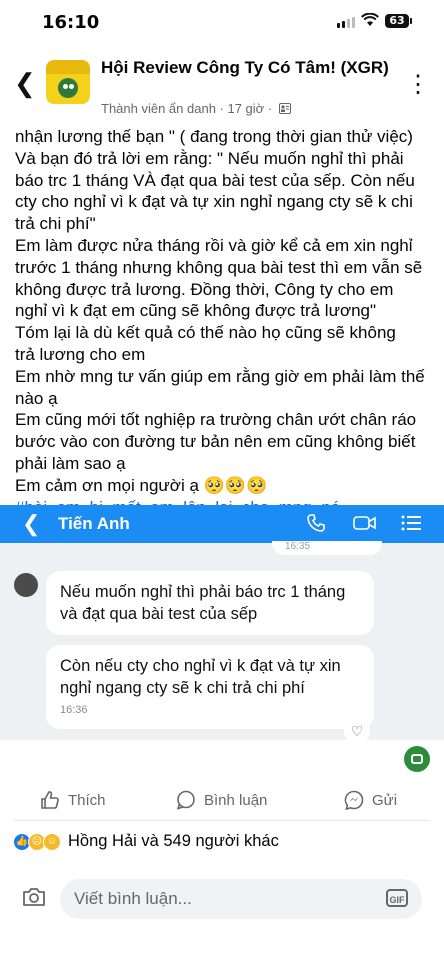 The height and width of the screenshot is (960, 444). Describe the element at coordinates (222, 820) in the screenshot. I see `divider` at that location.